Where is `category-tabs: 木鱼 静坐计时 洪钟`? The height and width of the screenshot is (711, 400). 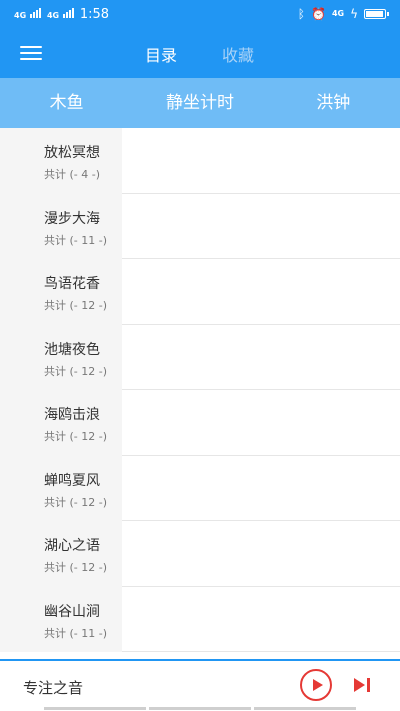 category-tabs: 木鱼 静坐计时 洪钟 is located at coordinates (200, 103).